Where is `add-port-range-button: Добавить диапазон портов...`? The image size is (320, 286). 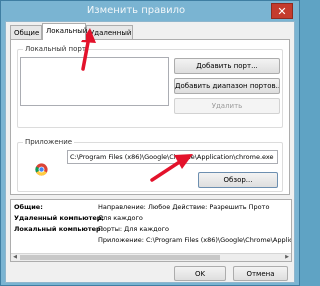 add-port-range-button: Добавить диапазон портов... is located at coordinates (227, 86).